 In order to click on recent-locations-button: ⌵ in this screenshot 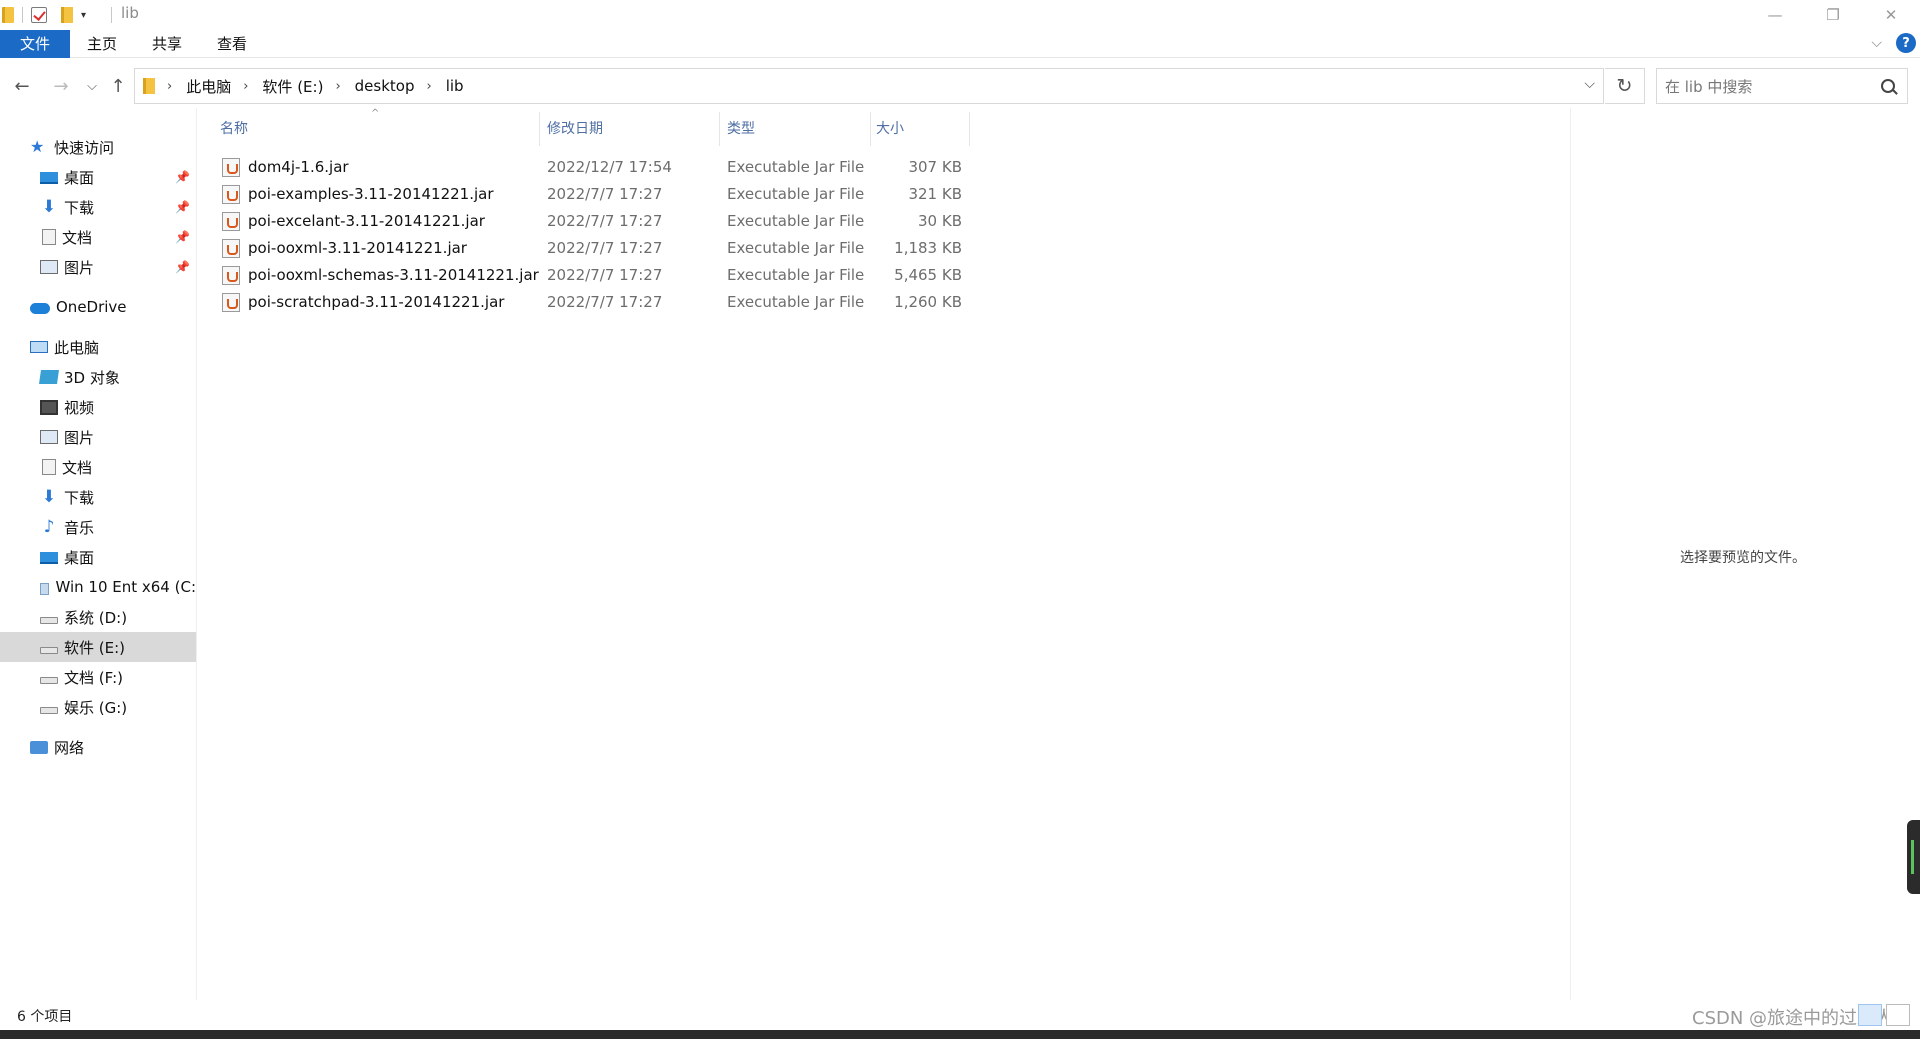, I will do `click(92, 86)`.